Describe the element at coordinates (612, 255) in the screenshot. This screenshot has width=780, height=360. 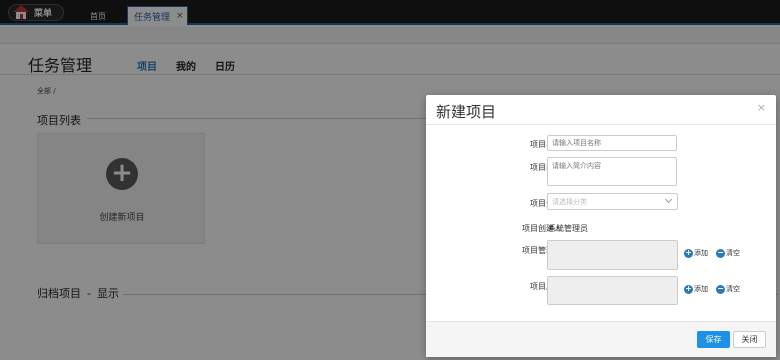
I see `project-managers-box` at that location.